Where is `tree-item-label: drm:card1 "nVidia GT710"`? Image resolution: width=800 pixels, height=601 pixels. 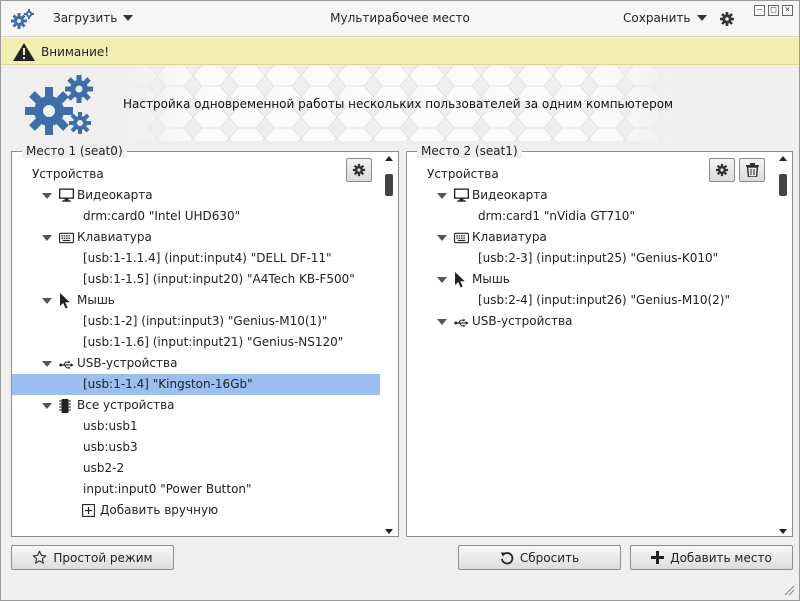
tree-item-label: drm:card1 "nVidia GT710" is located at coordinates (556, 216).